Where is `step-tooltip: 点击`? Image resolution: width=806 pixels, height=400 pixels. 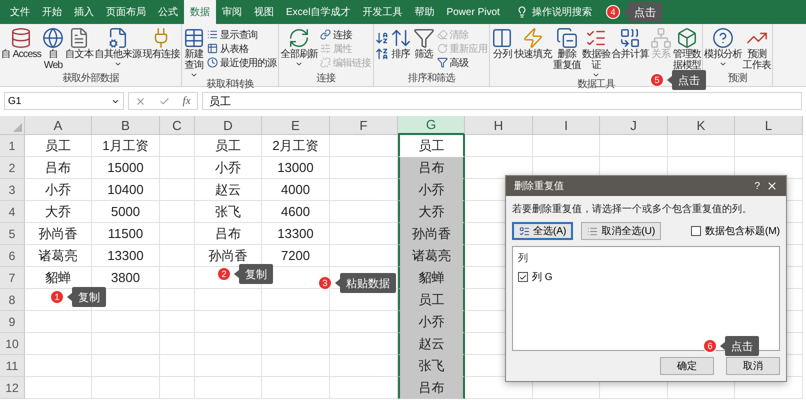 step-tooltip: 点击 is located at coordinates (739, 346).